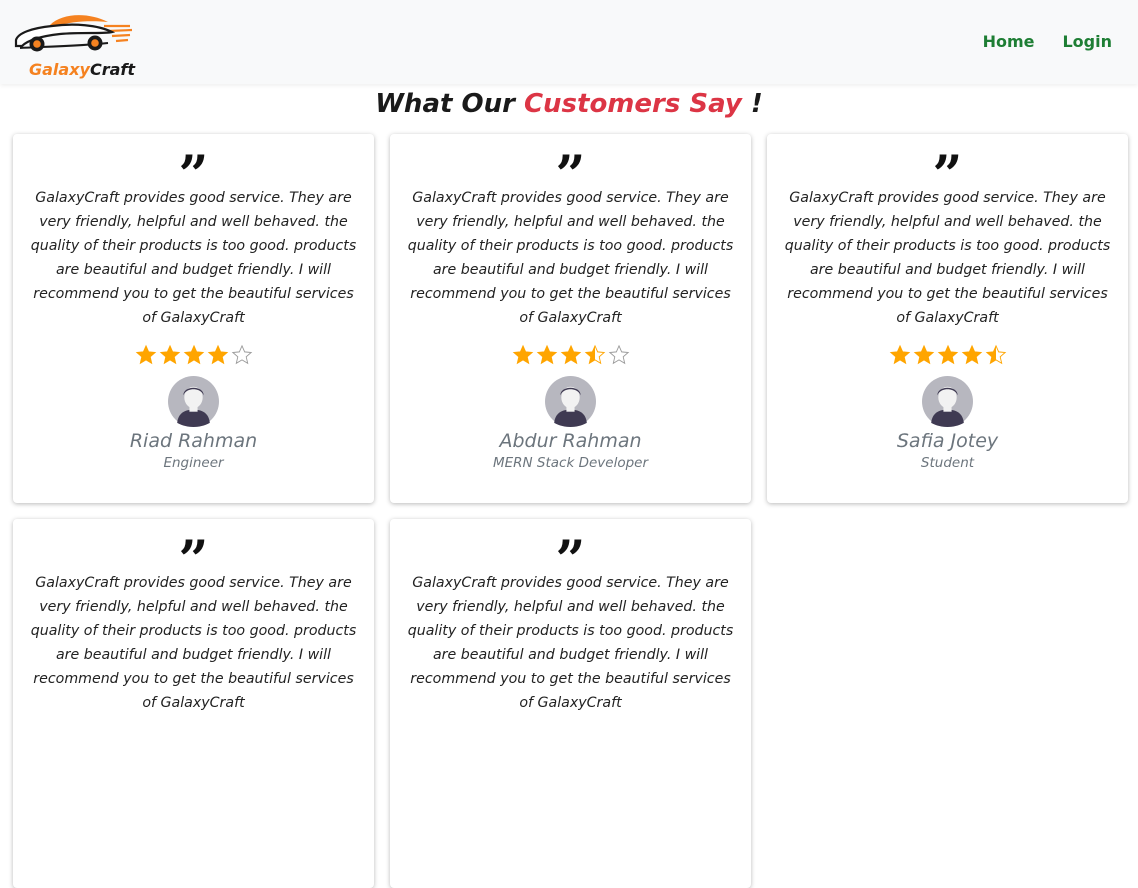 This screenshot has height=888, width=1138. I want to click on nav-links: Home Login, so click(1047, 42).